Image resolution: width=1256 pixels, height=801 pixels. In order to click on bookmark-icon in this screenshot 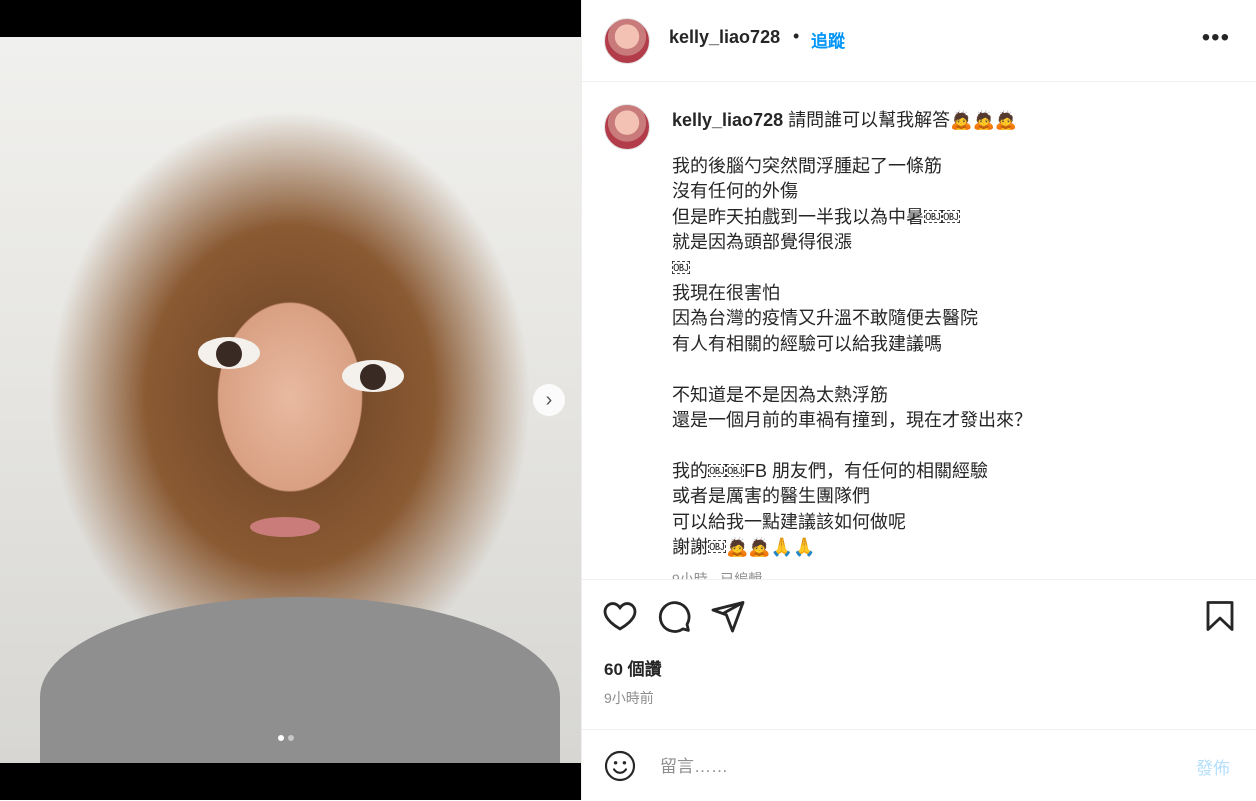, I will do `click(1220, 616)`.